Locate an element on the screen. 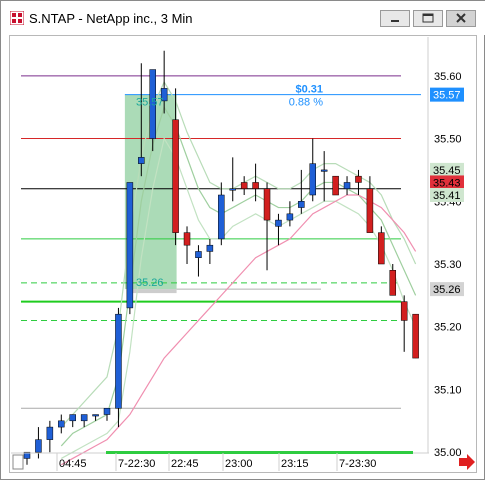 The width and height of the screenshot is (487, 483). x-tick-label: 22:45 is located at coordinates (185, 464).